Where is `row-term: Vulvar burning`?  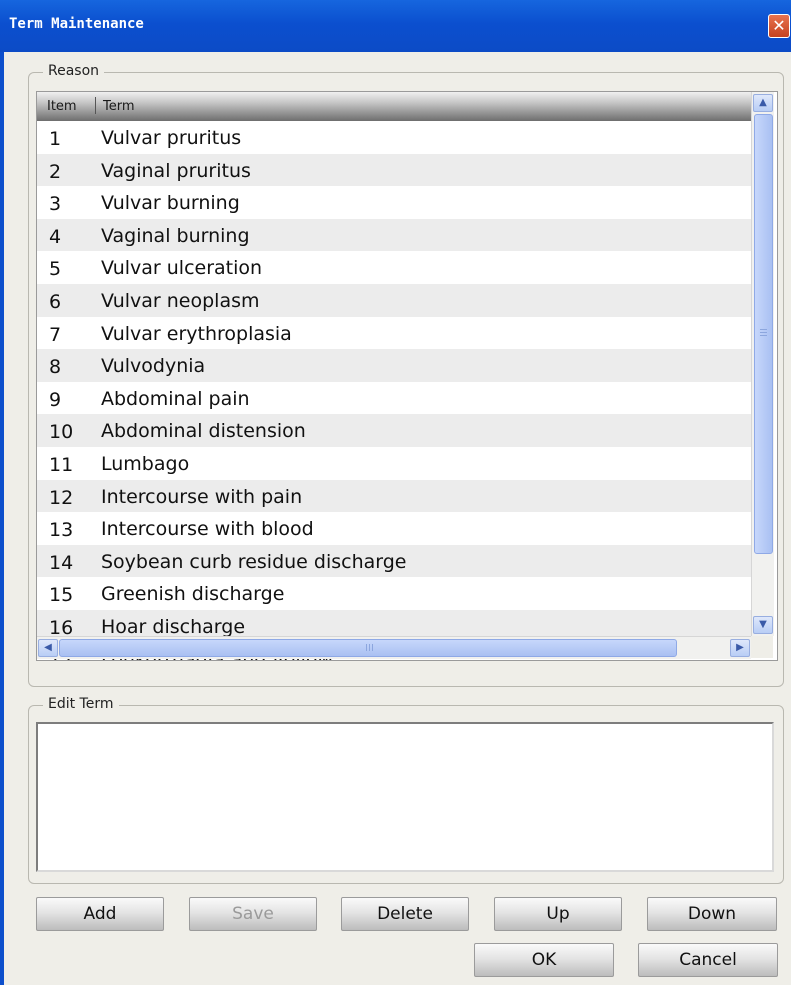
row-term: Vulvar burning is located at coordinates (170, 203).